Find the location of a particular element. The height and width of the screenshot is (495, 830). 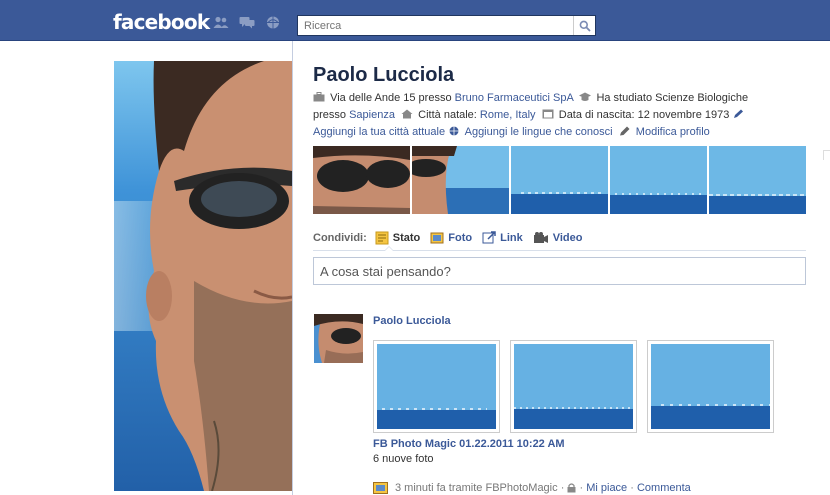

calendar-icon is located at coordinates (548, 114).